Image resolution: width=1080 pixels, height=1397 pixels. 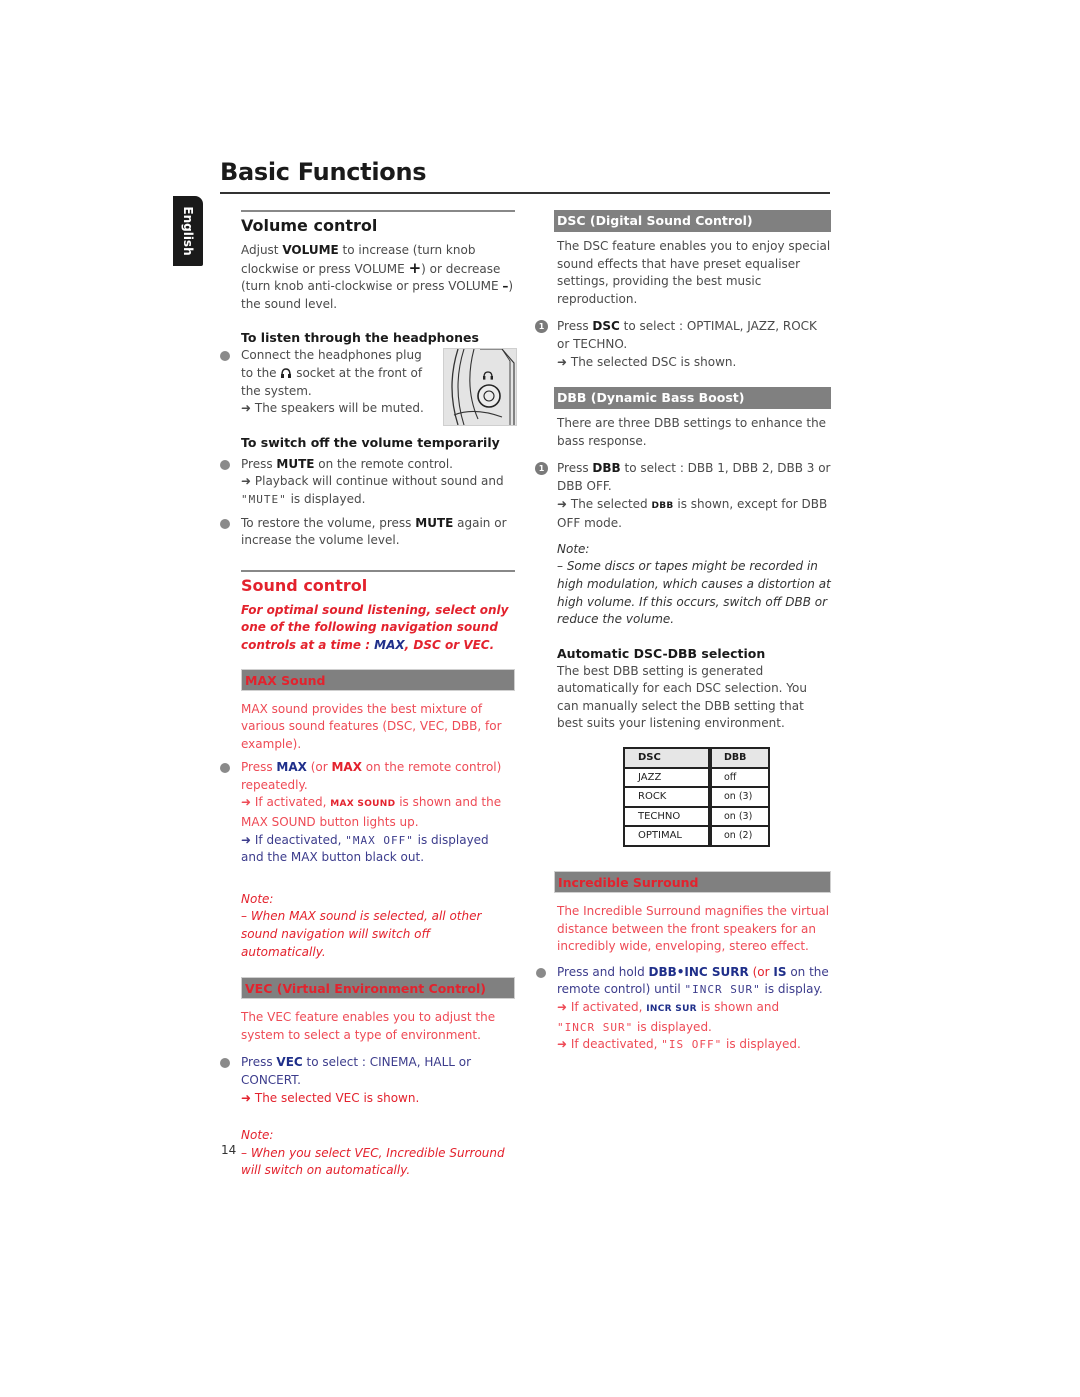 I want to click on table-cell: off, so click(x=739, y=777).